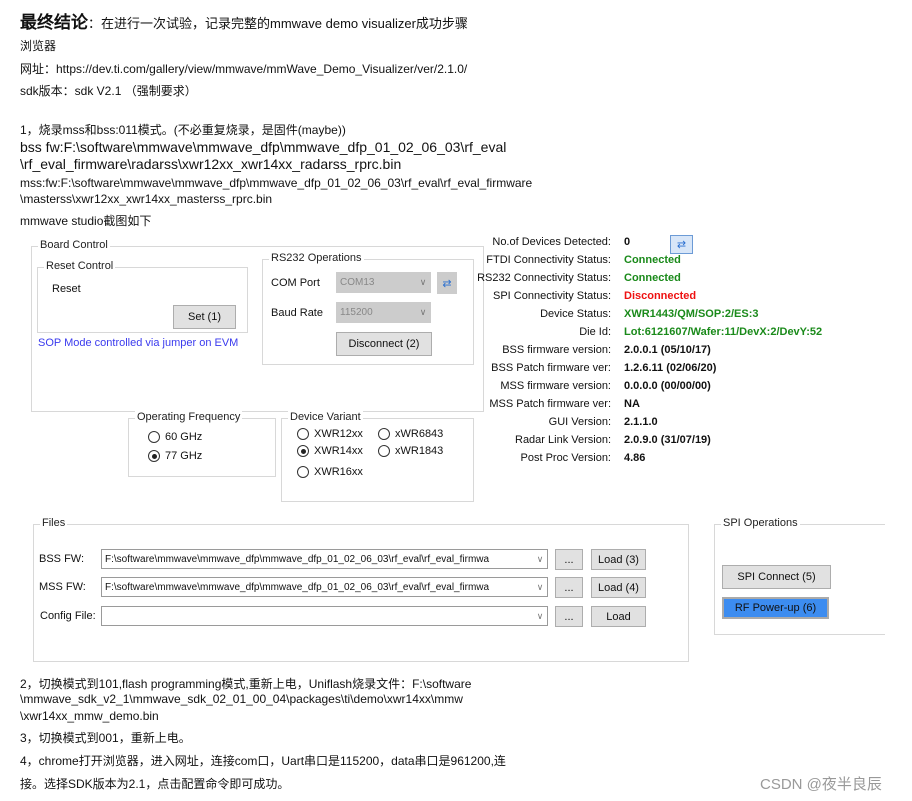  I want to click on radio-60ghz: 60 GHz, so click(175, 437).